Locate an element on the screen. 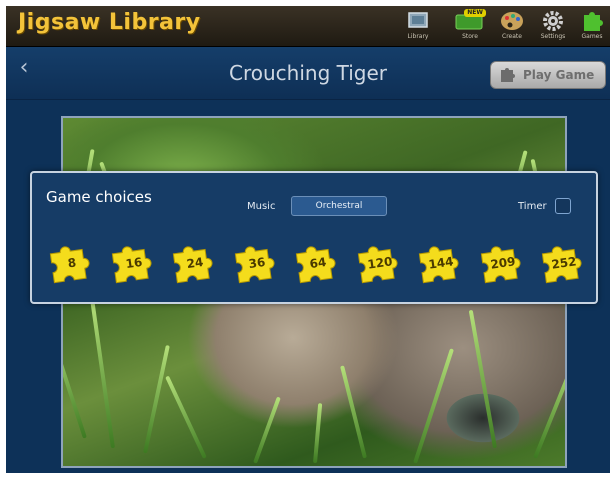  palette-icon is located at coordinates (512, 21).